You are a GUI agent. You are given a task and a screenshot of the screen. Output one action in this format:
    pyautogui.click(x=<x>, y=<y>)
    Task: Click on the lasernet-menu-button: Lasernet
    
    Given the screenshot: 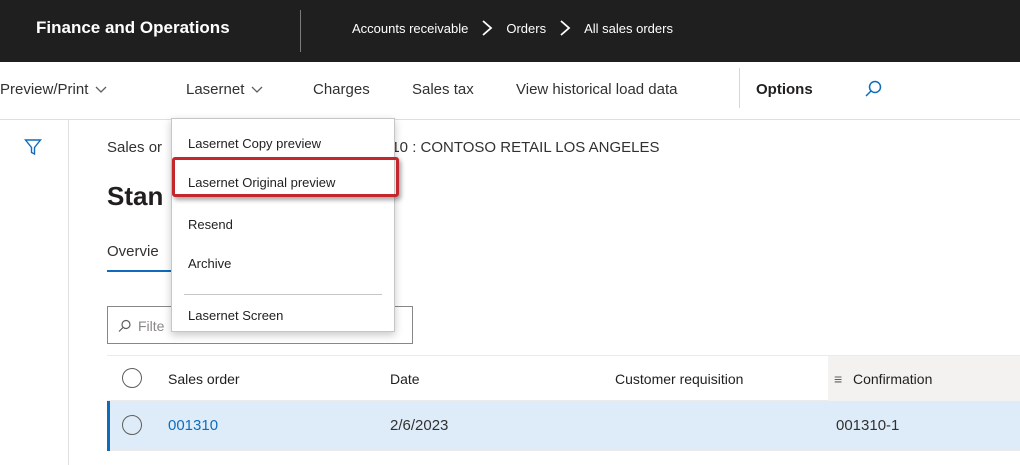 What is the action you would take?
    pyautogui.click(x=224, y=89)
    